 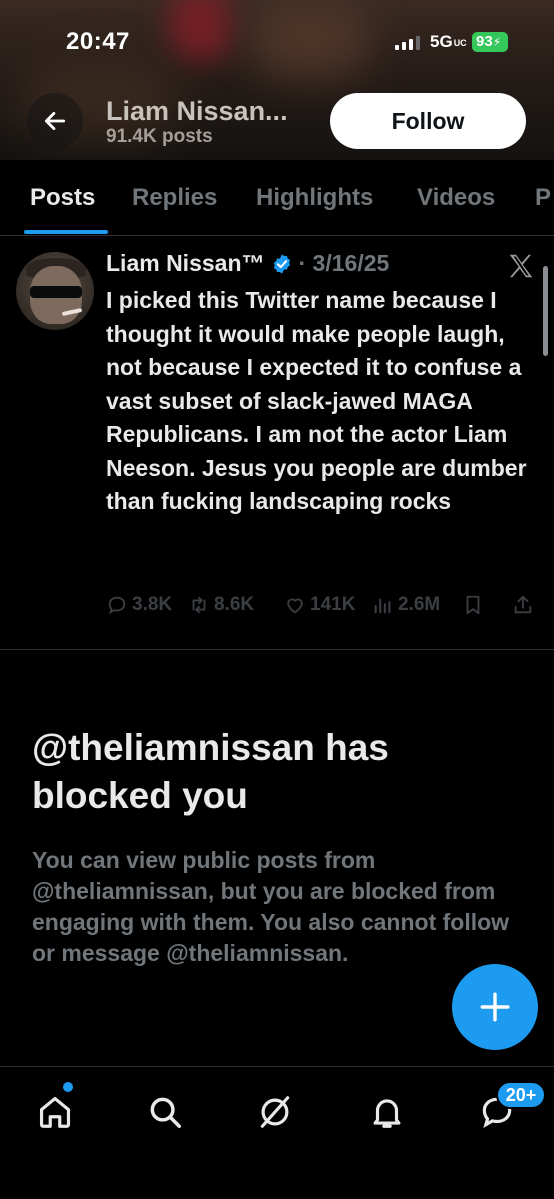 What do you see at coordinates (382, 606) in the screenshot?
I see `views-chart-icon` at bounding box center [382, 606].